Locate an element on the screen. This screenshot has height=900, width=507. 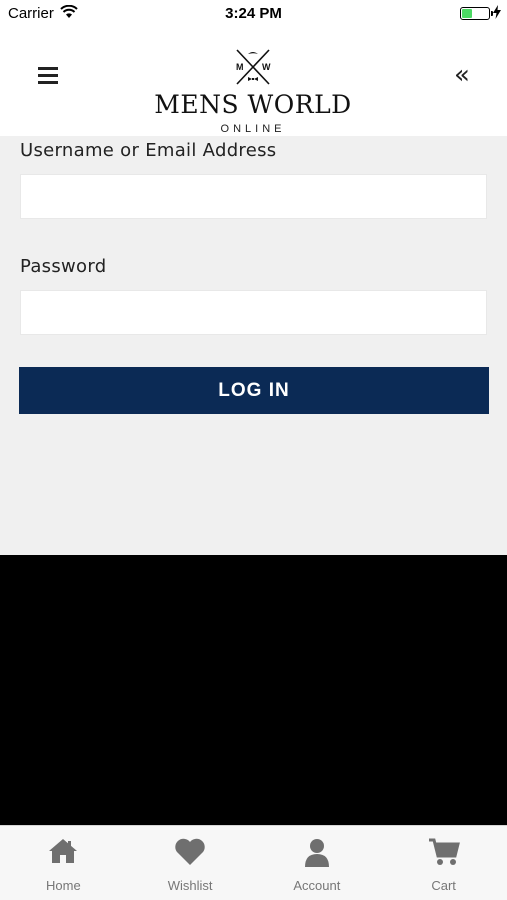
bottom-tab-bar: Home Wishlist Account Cart is located at coordinates (253, 862).